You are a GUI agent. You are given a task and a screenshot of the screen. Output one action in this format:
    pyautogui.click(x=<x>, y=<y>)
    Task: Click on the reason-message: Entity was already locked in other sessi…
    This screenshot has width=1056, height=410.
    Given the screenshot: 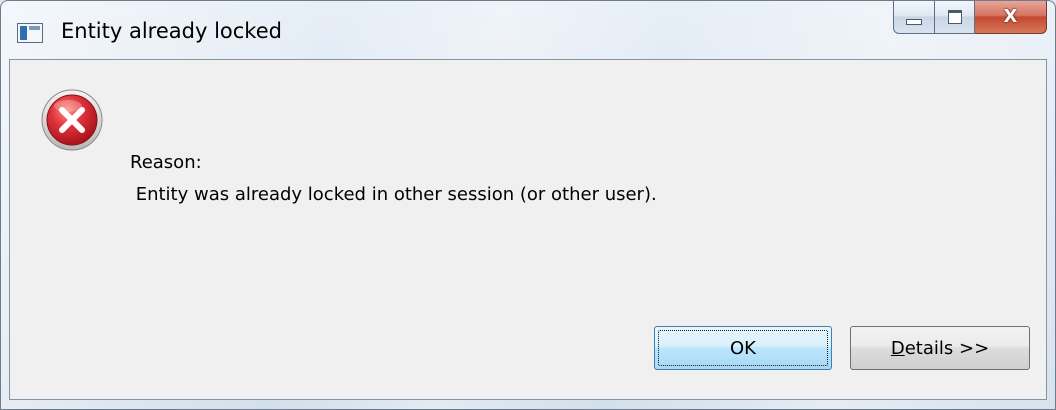 What is the action you would take?
    pyautogui.click(x=393, y=194)
    